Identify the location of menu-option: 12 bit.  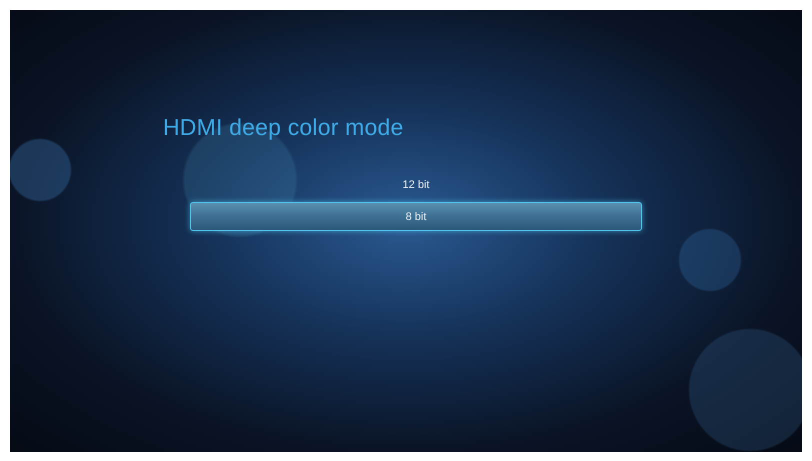
(416, 184).